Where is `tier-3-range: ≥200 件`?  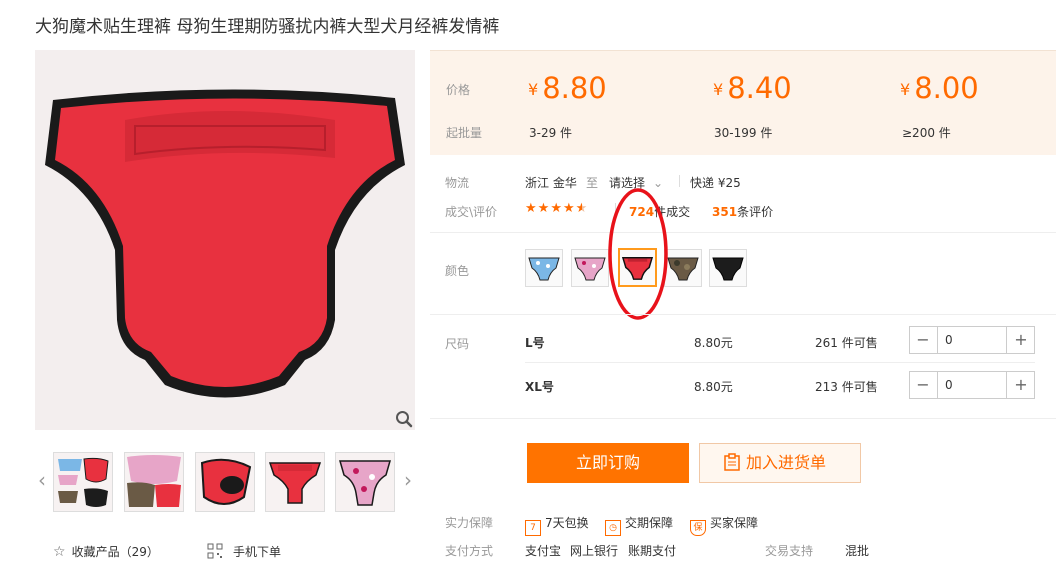 tier-3-range: ≥200 件 is located at coordinates (926, 133).